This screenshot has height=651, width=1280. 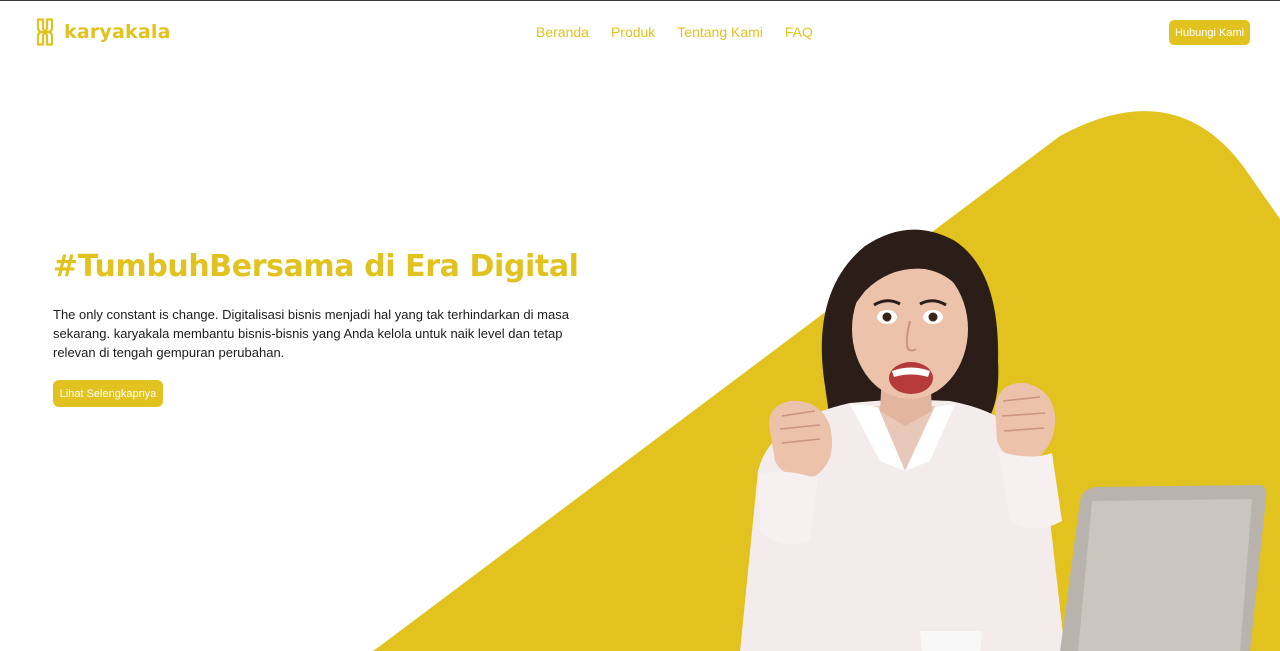 I want to click on nav-link-faq: FAQ, so click(x=799, y=32).